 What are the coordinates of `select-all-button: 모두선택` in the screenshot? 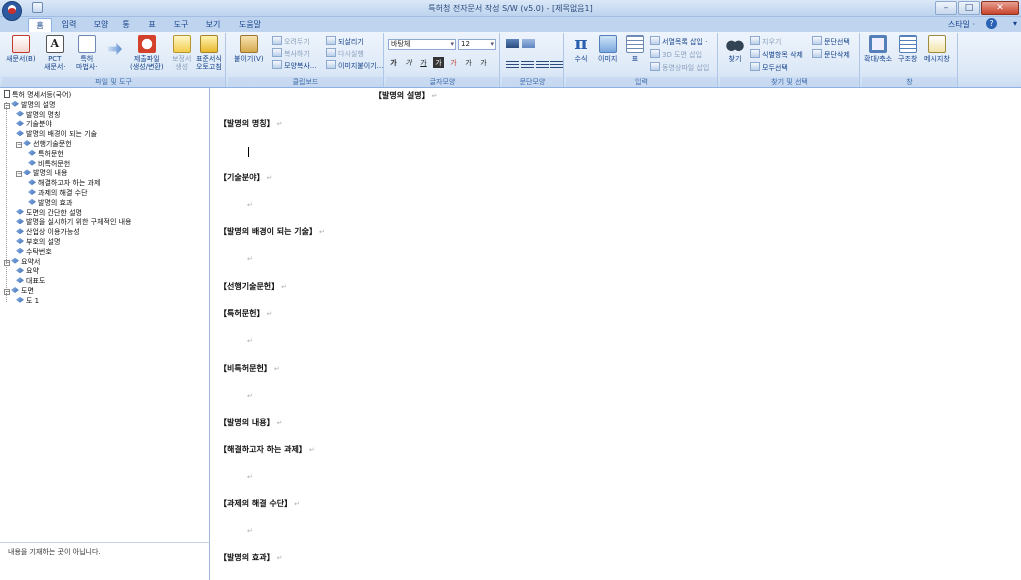 It's located at (769, 67).